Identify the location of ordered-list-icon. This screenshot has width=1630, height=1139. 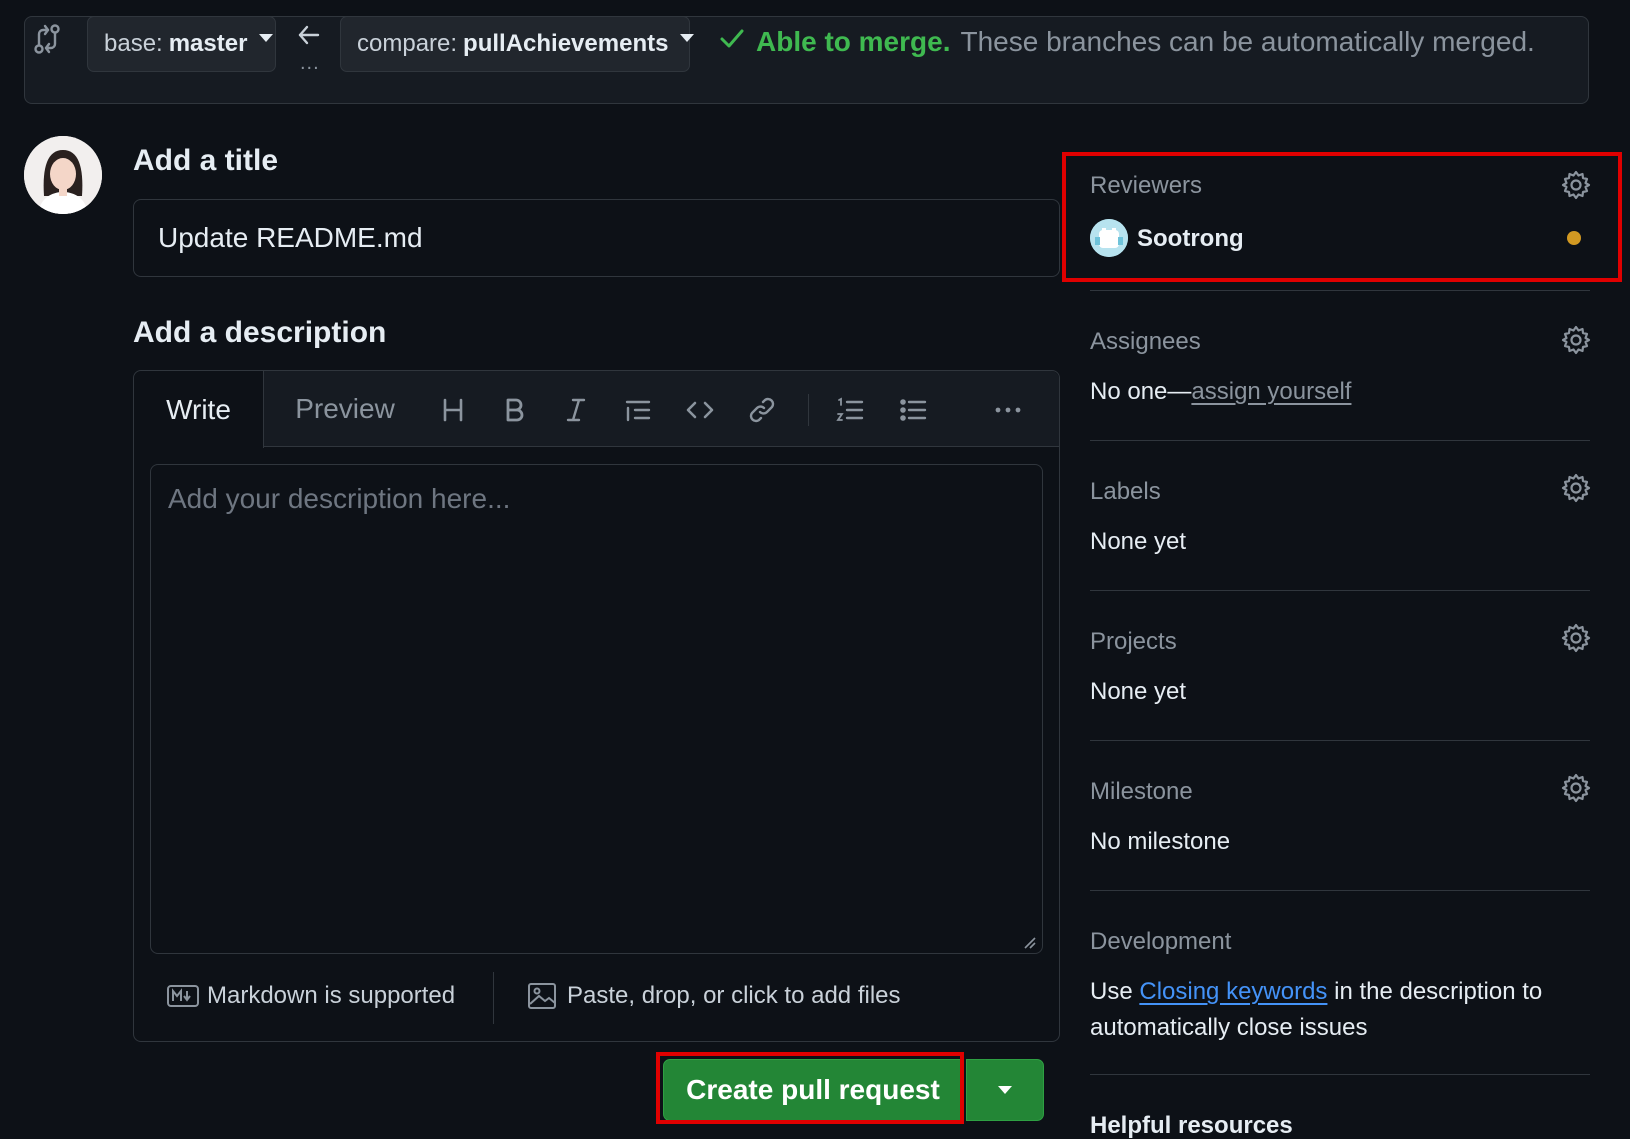
(850, 410).